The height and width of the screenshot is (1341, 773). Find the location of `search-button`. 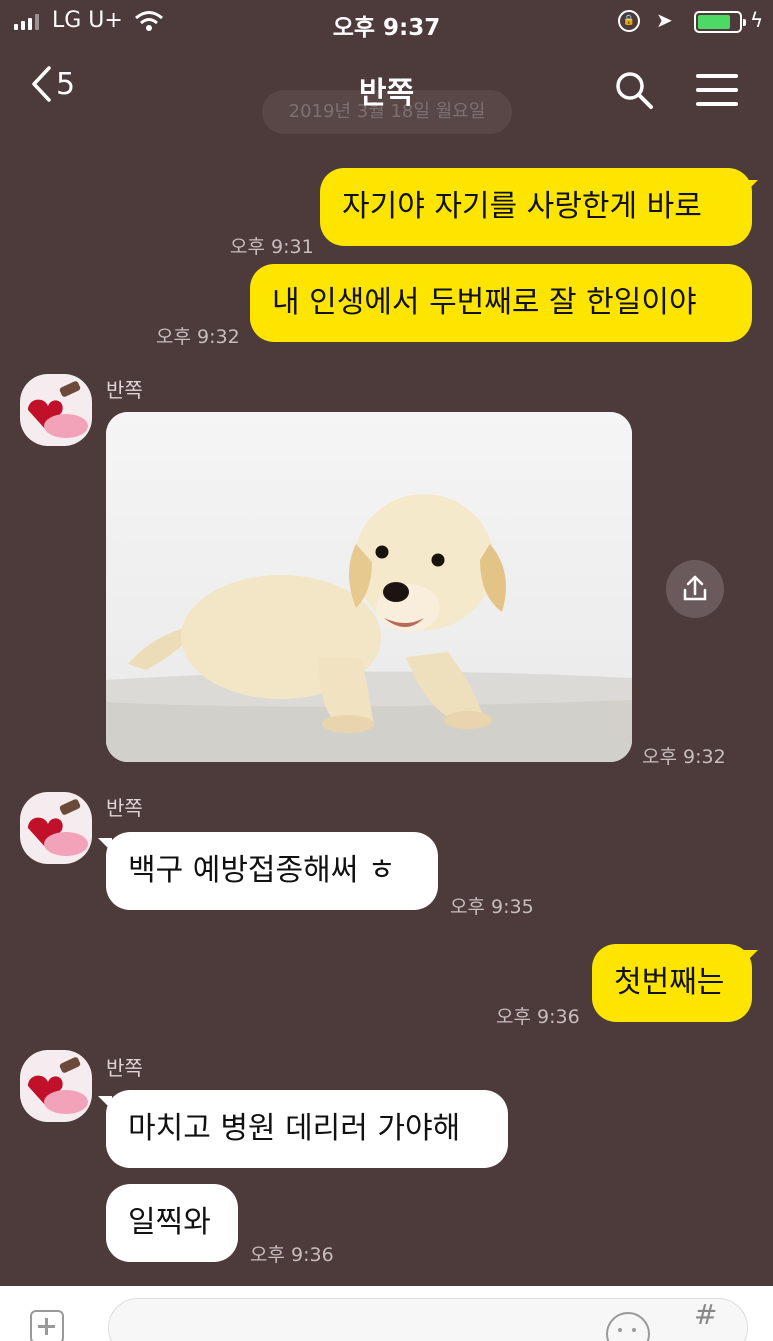

search-button is located at coordinates (634, 92).